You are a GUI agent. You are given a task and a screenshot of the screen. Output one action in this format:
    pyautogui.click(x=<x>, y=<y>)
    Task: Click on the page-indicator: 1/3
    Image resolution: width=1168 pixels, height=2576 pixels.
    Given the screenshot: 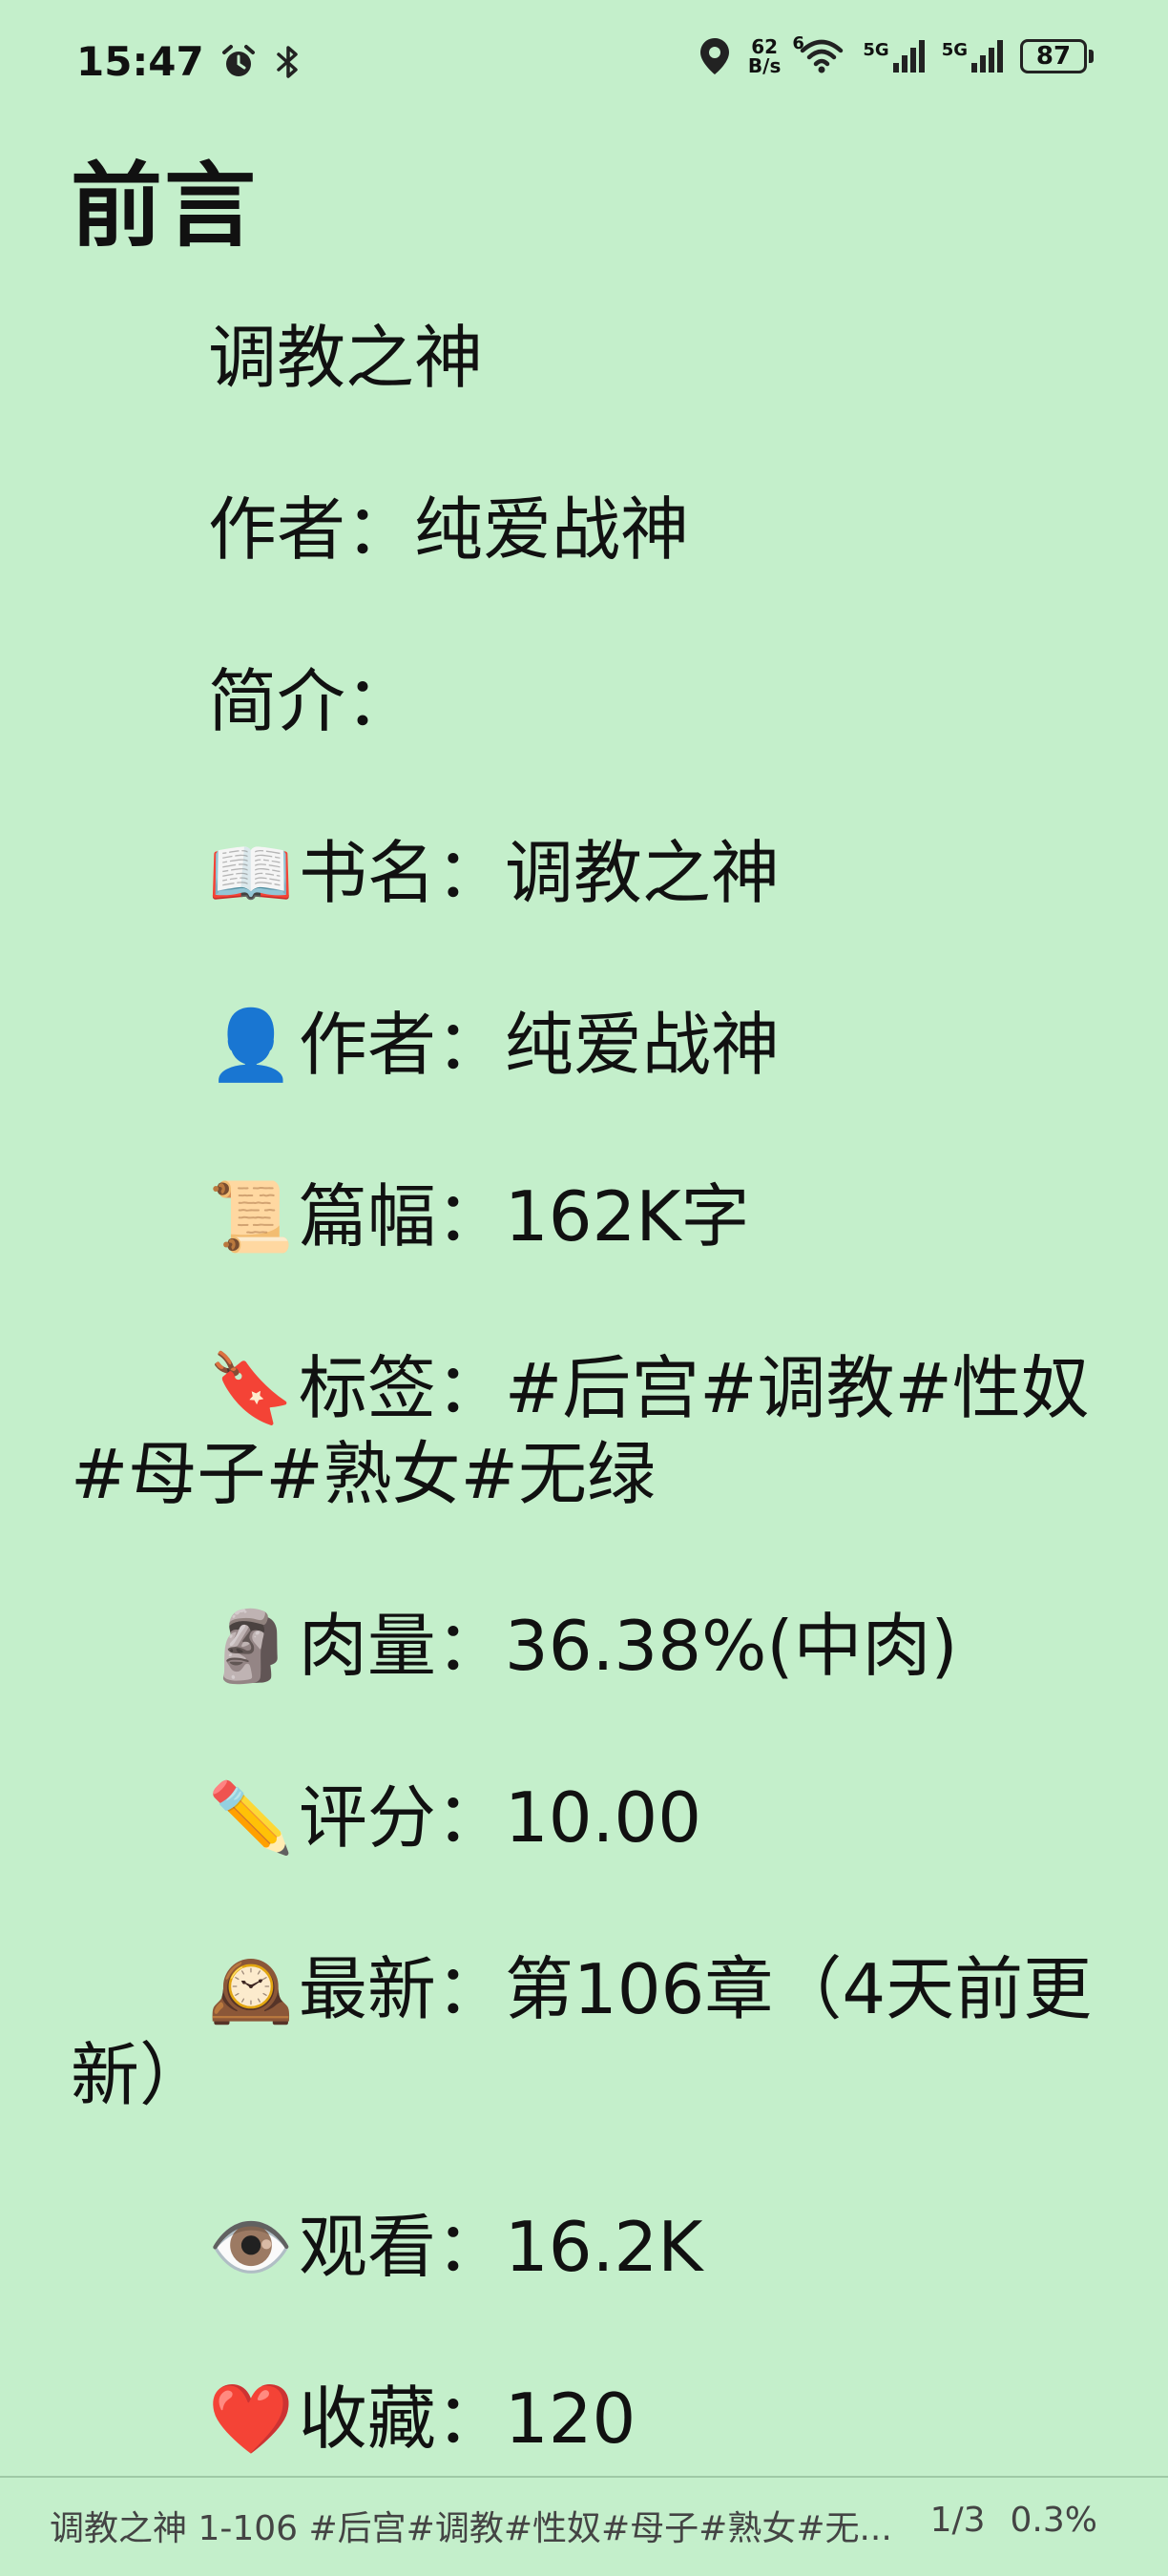 What is the action you would take?
    pyautogui.click(x=957, y=2520)
    